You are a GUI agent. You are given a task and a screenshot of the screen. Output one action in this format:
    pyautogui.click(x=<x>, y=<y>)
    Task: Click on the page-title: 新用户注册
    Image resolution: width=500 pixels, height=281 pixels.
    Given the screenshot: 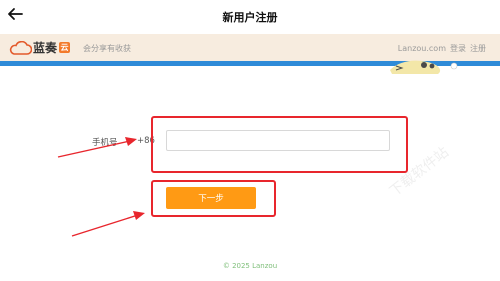 What is the action you would take?
    pyautogui.click(x=250, y=17)
    